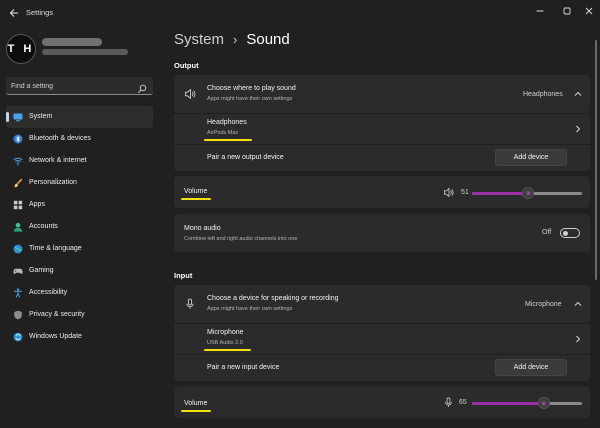 This screenshot has height=428, width=600. Describe the element at coordinates (543, 304) in the screenshot. I see `input-selected-device: Microphone` at that location.